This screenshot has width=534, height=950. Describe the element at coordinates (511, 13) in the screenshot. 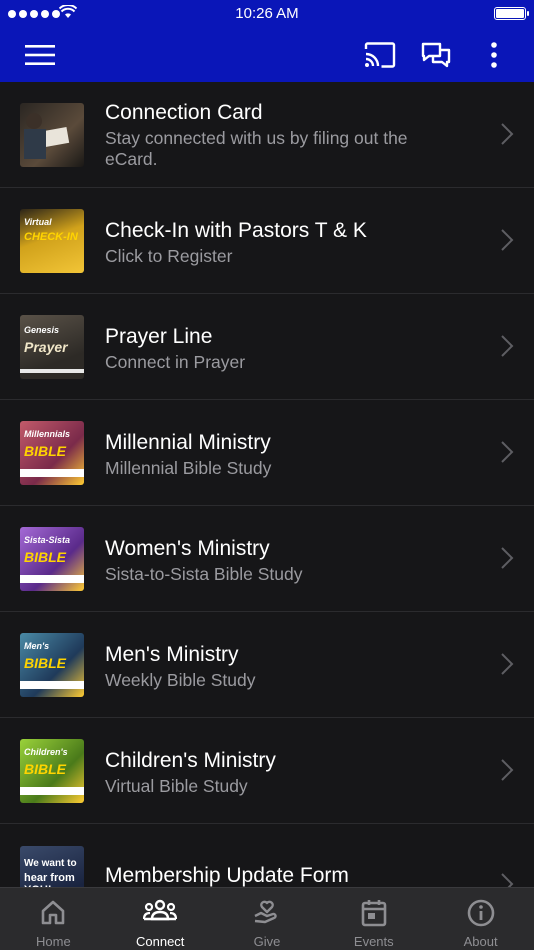

I see `battery-icon` at that location.